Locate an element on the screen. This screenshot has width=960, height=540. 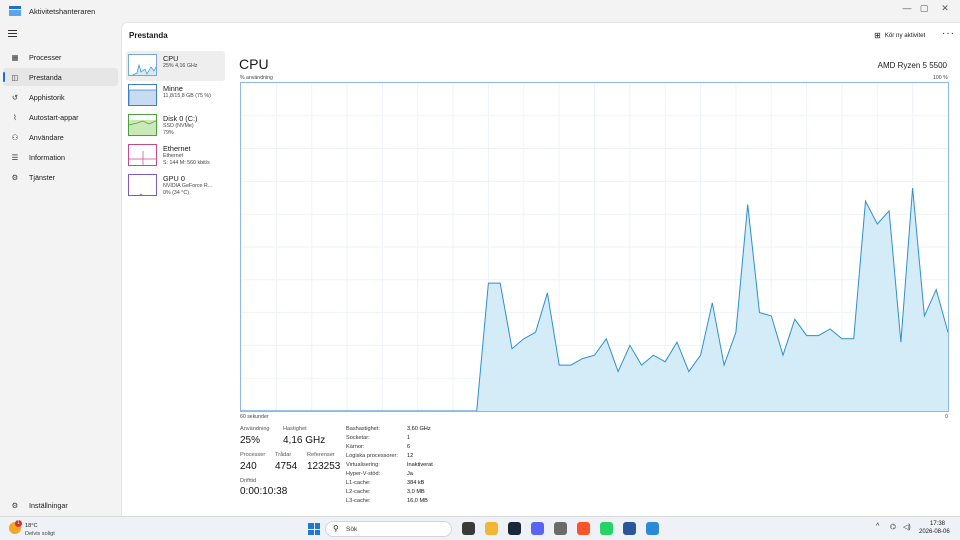
device-item-minne: Minne 11,8/15,8 GB (75 %) is located at coordinates (175, 96).